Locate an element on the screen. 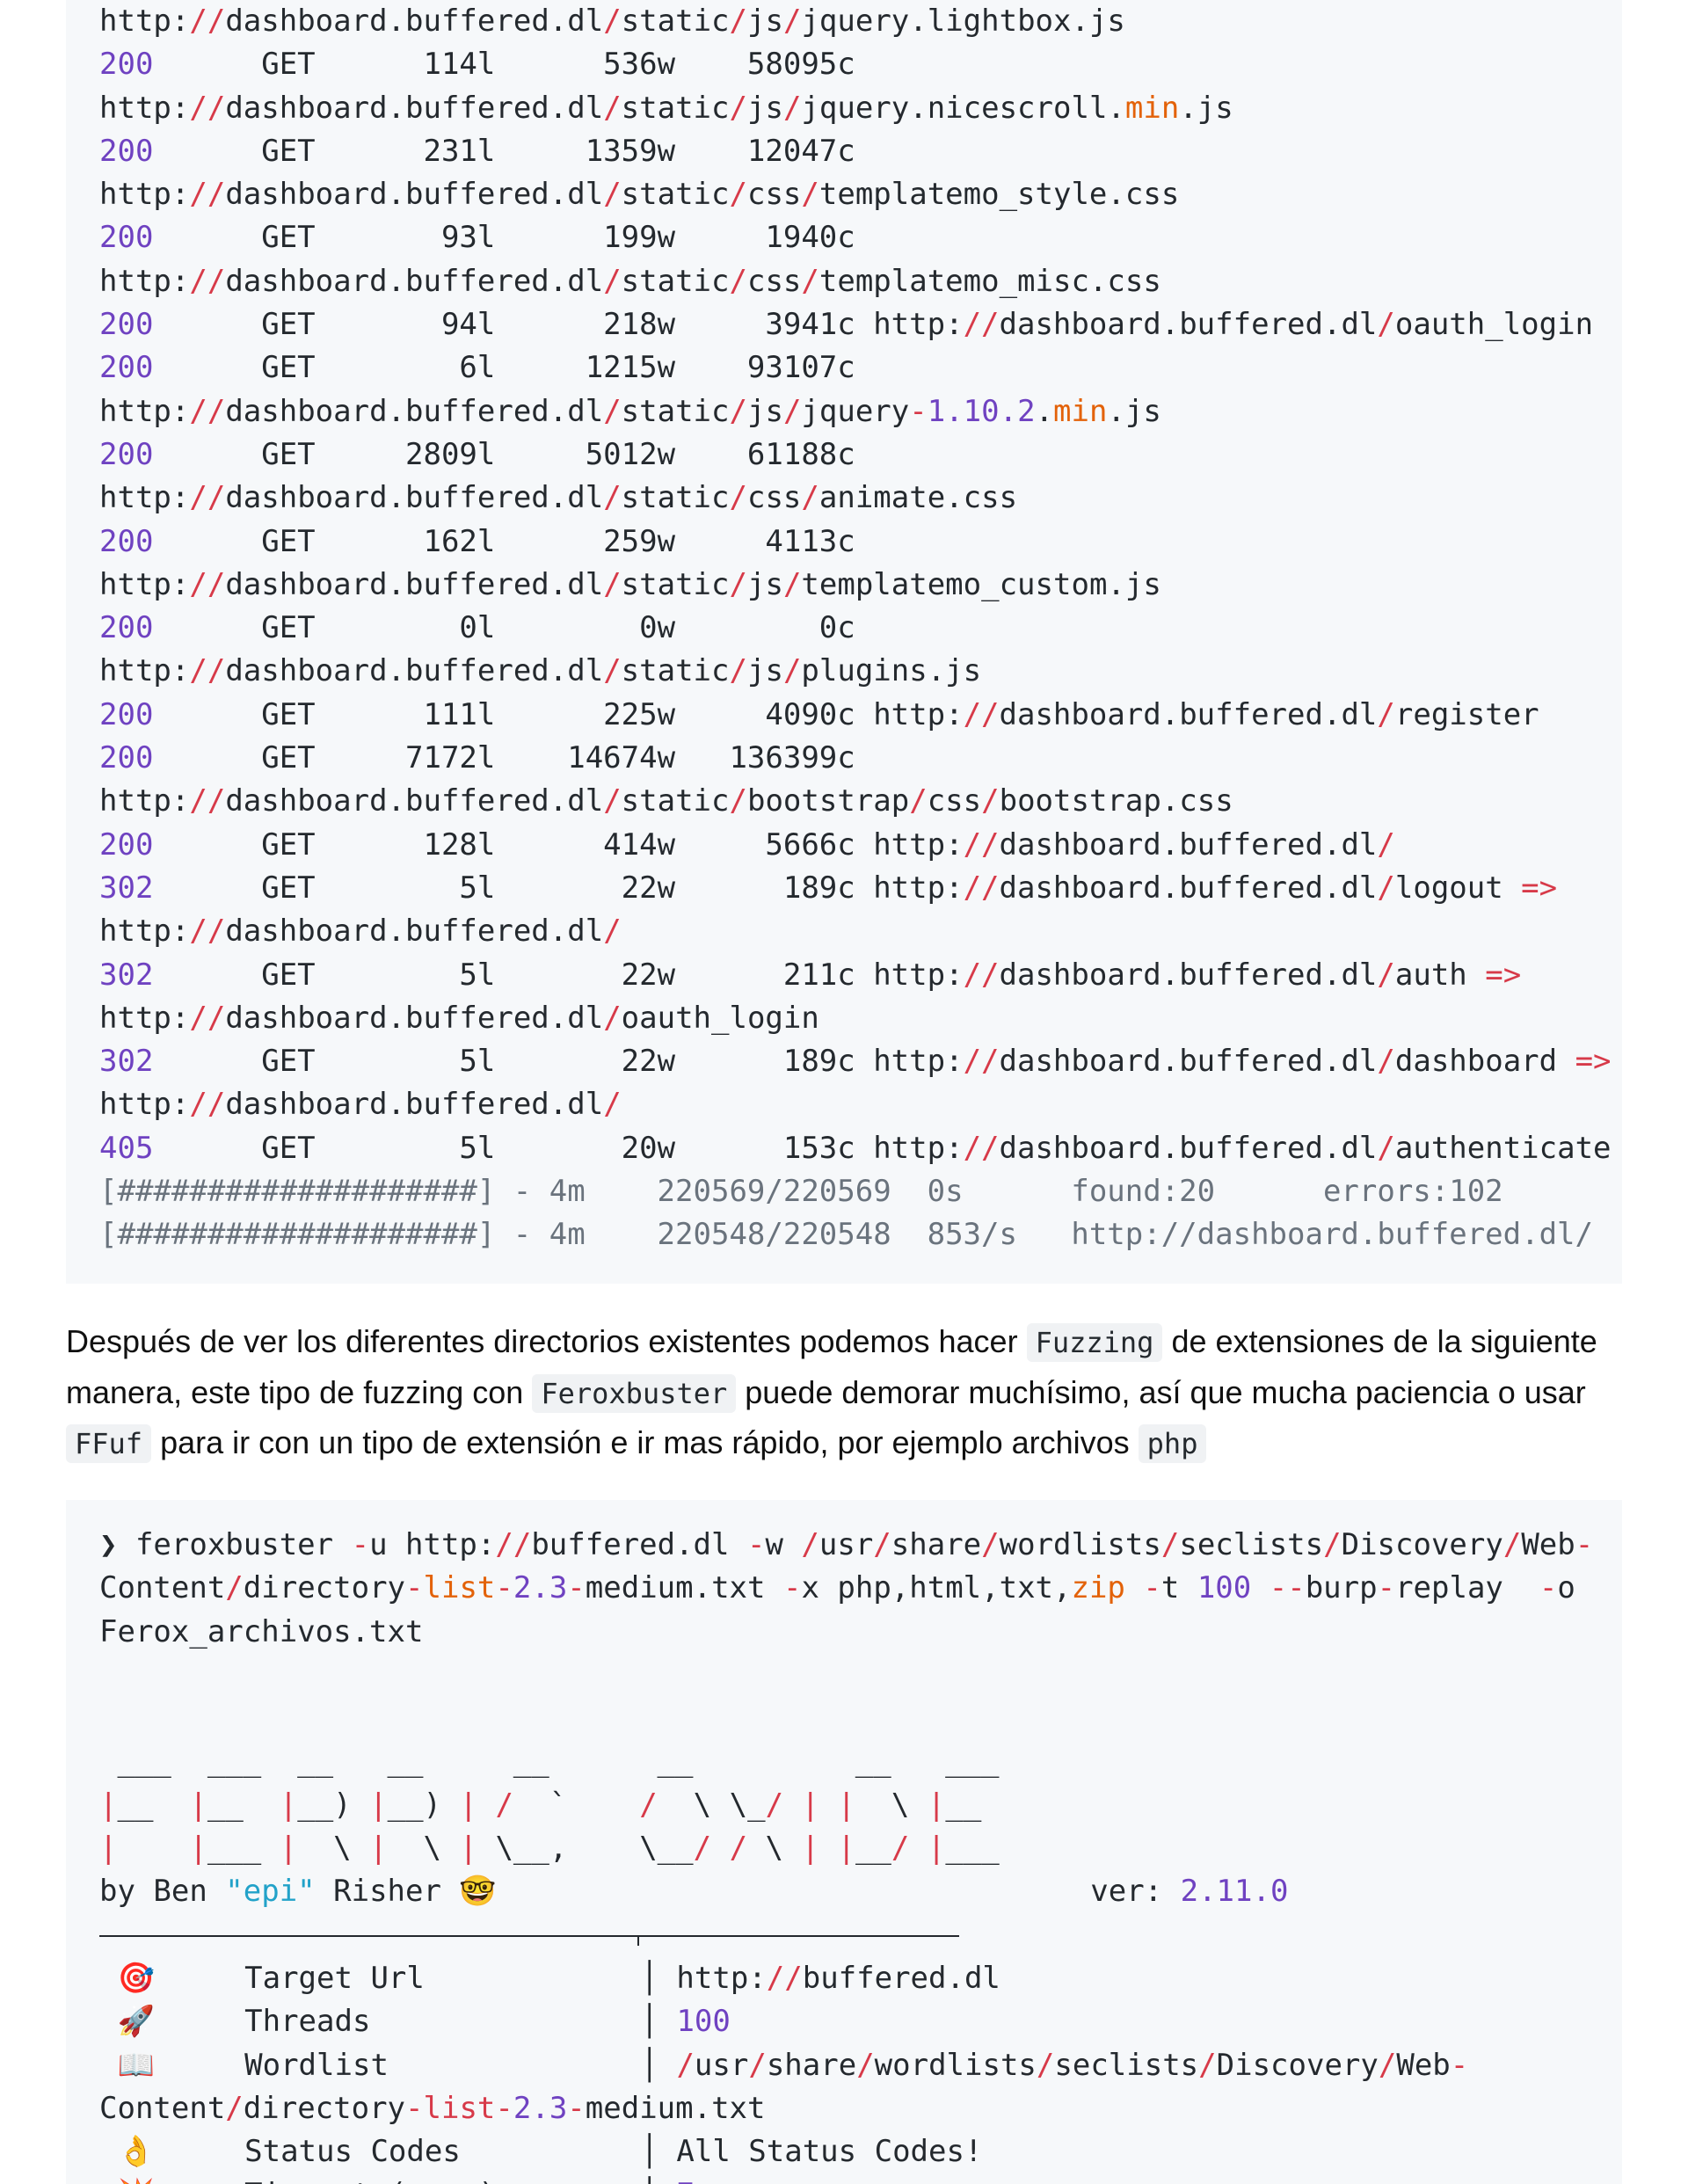 This screenshot has width=1688, height=2184. code-line: 💥 Timeout (secs) │ 7 is located at coordinates (844, 2178).